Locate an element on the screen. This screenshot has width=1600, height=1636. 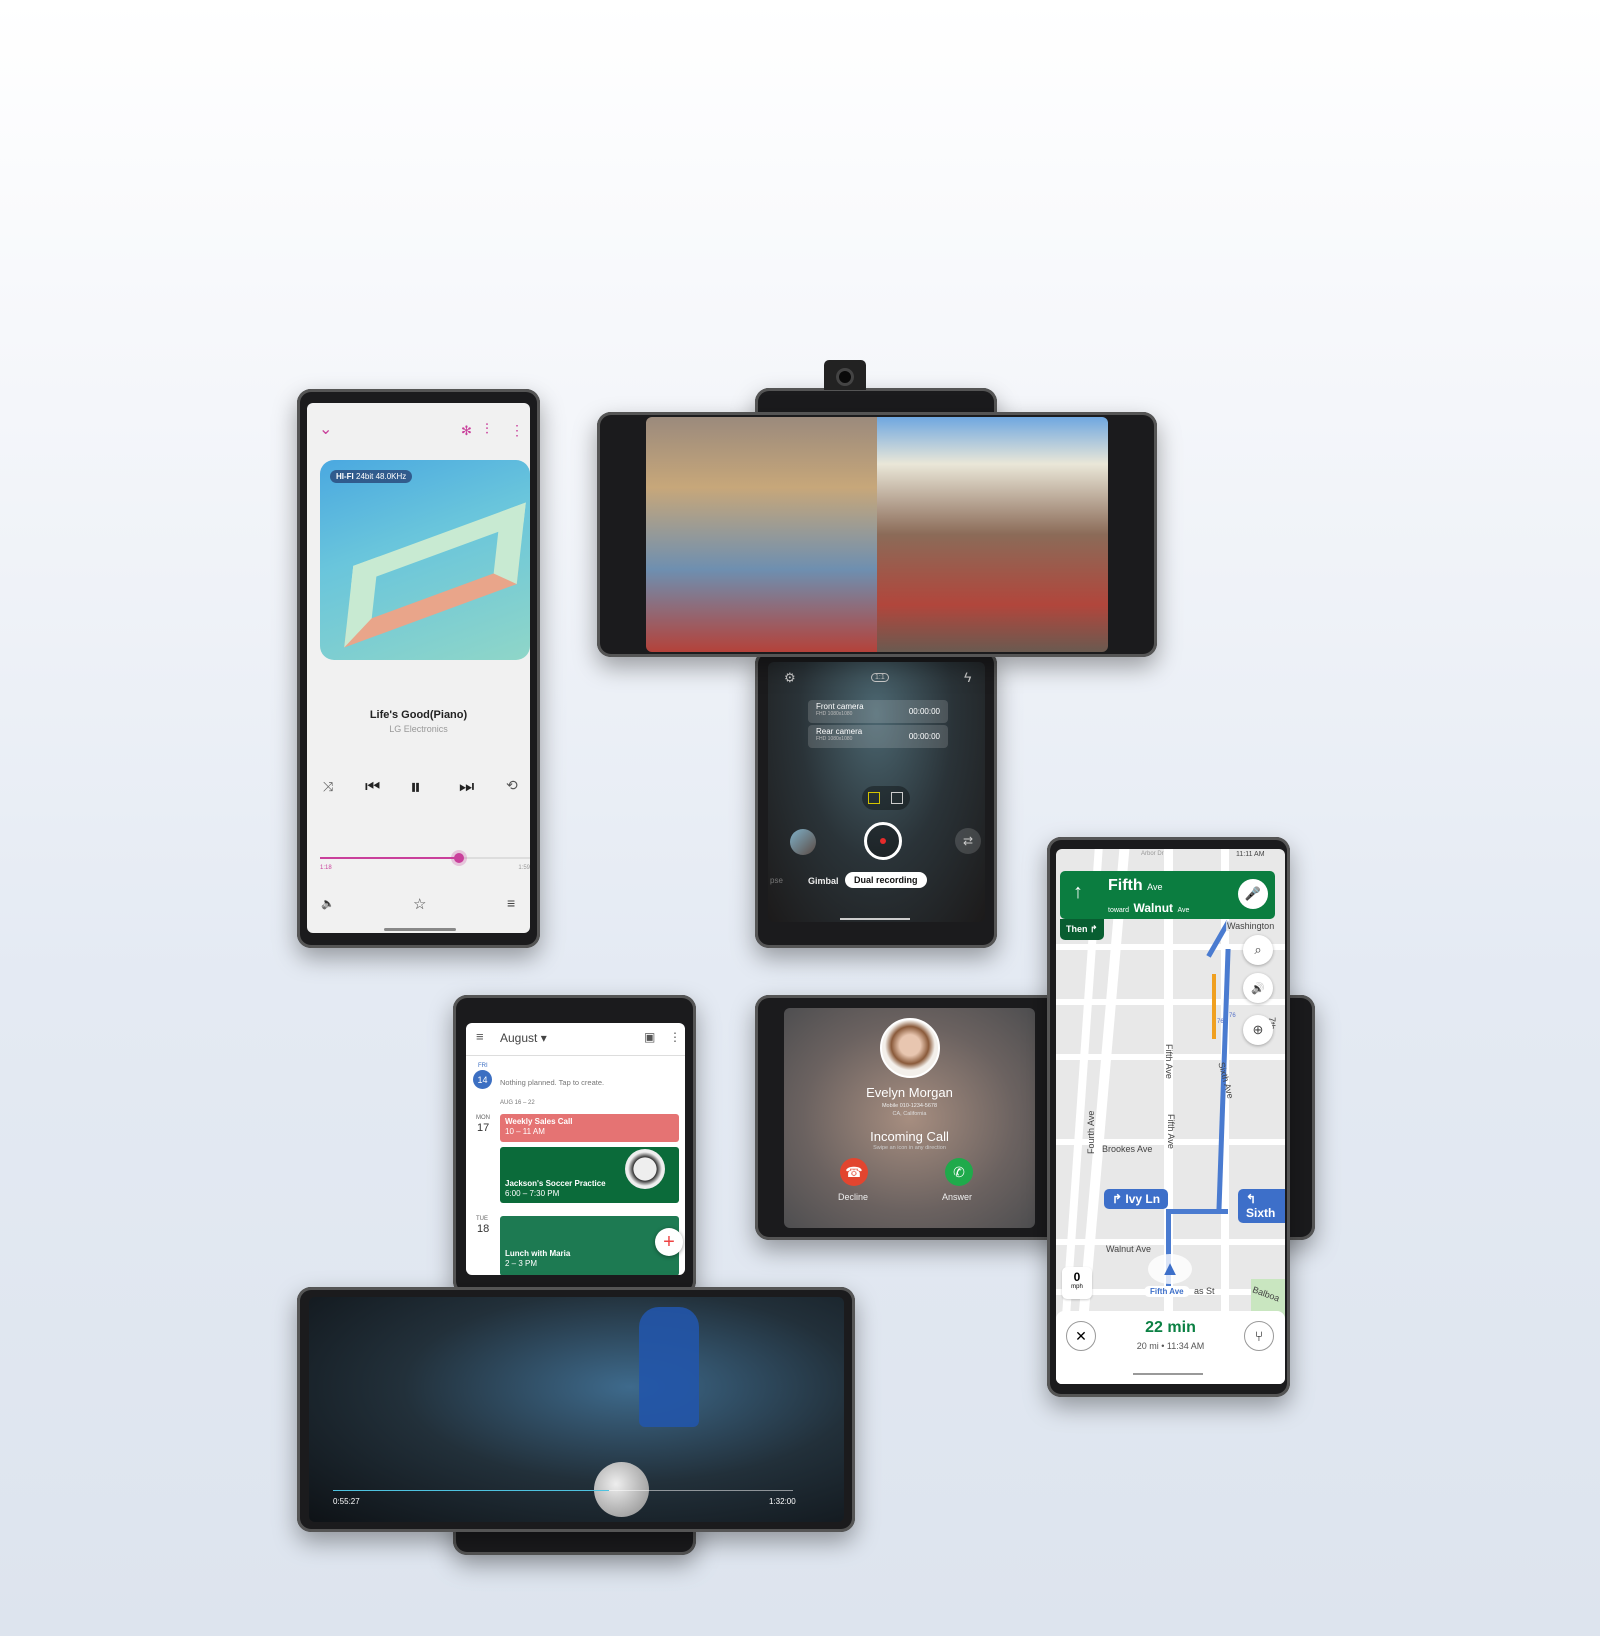
ivy-ln-turn-label: ↱ Ivy Ln is located at coordinates (1136, 1199).